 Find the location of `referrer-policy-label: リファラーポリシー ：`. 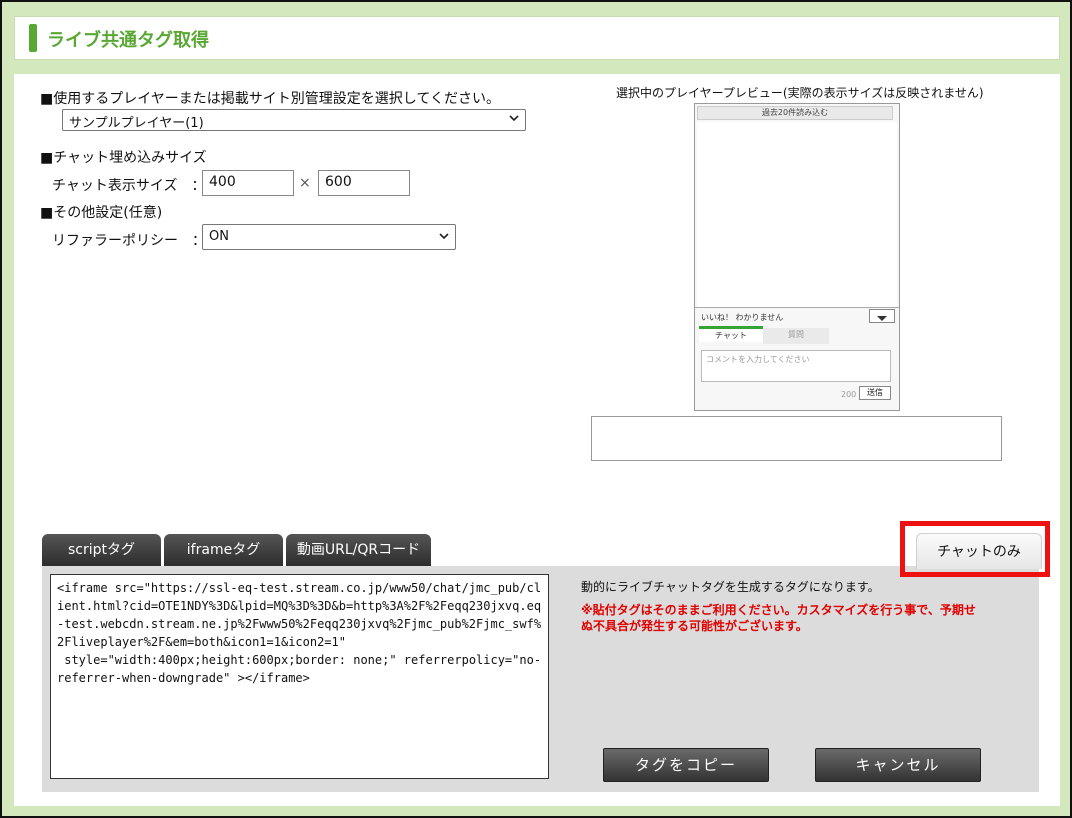

referrer-policy-label: リファラーポリシー ： is located at coordinates (129, 241).